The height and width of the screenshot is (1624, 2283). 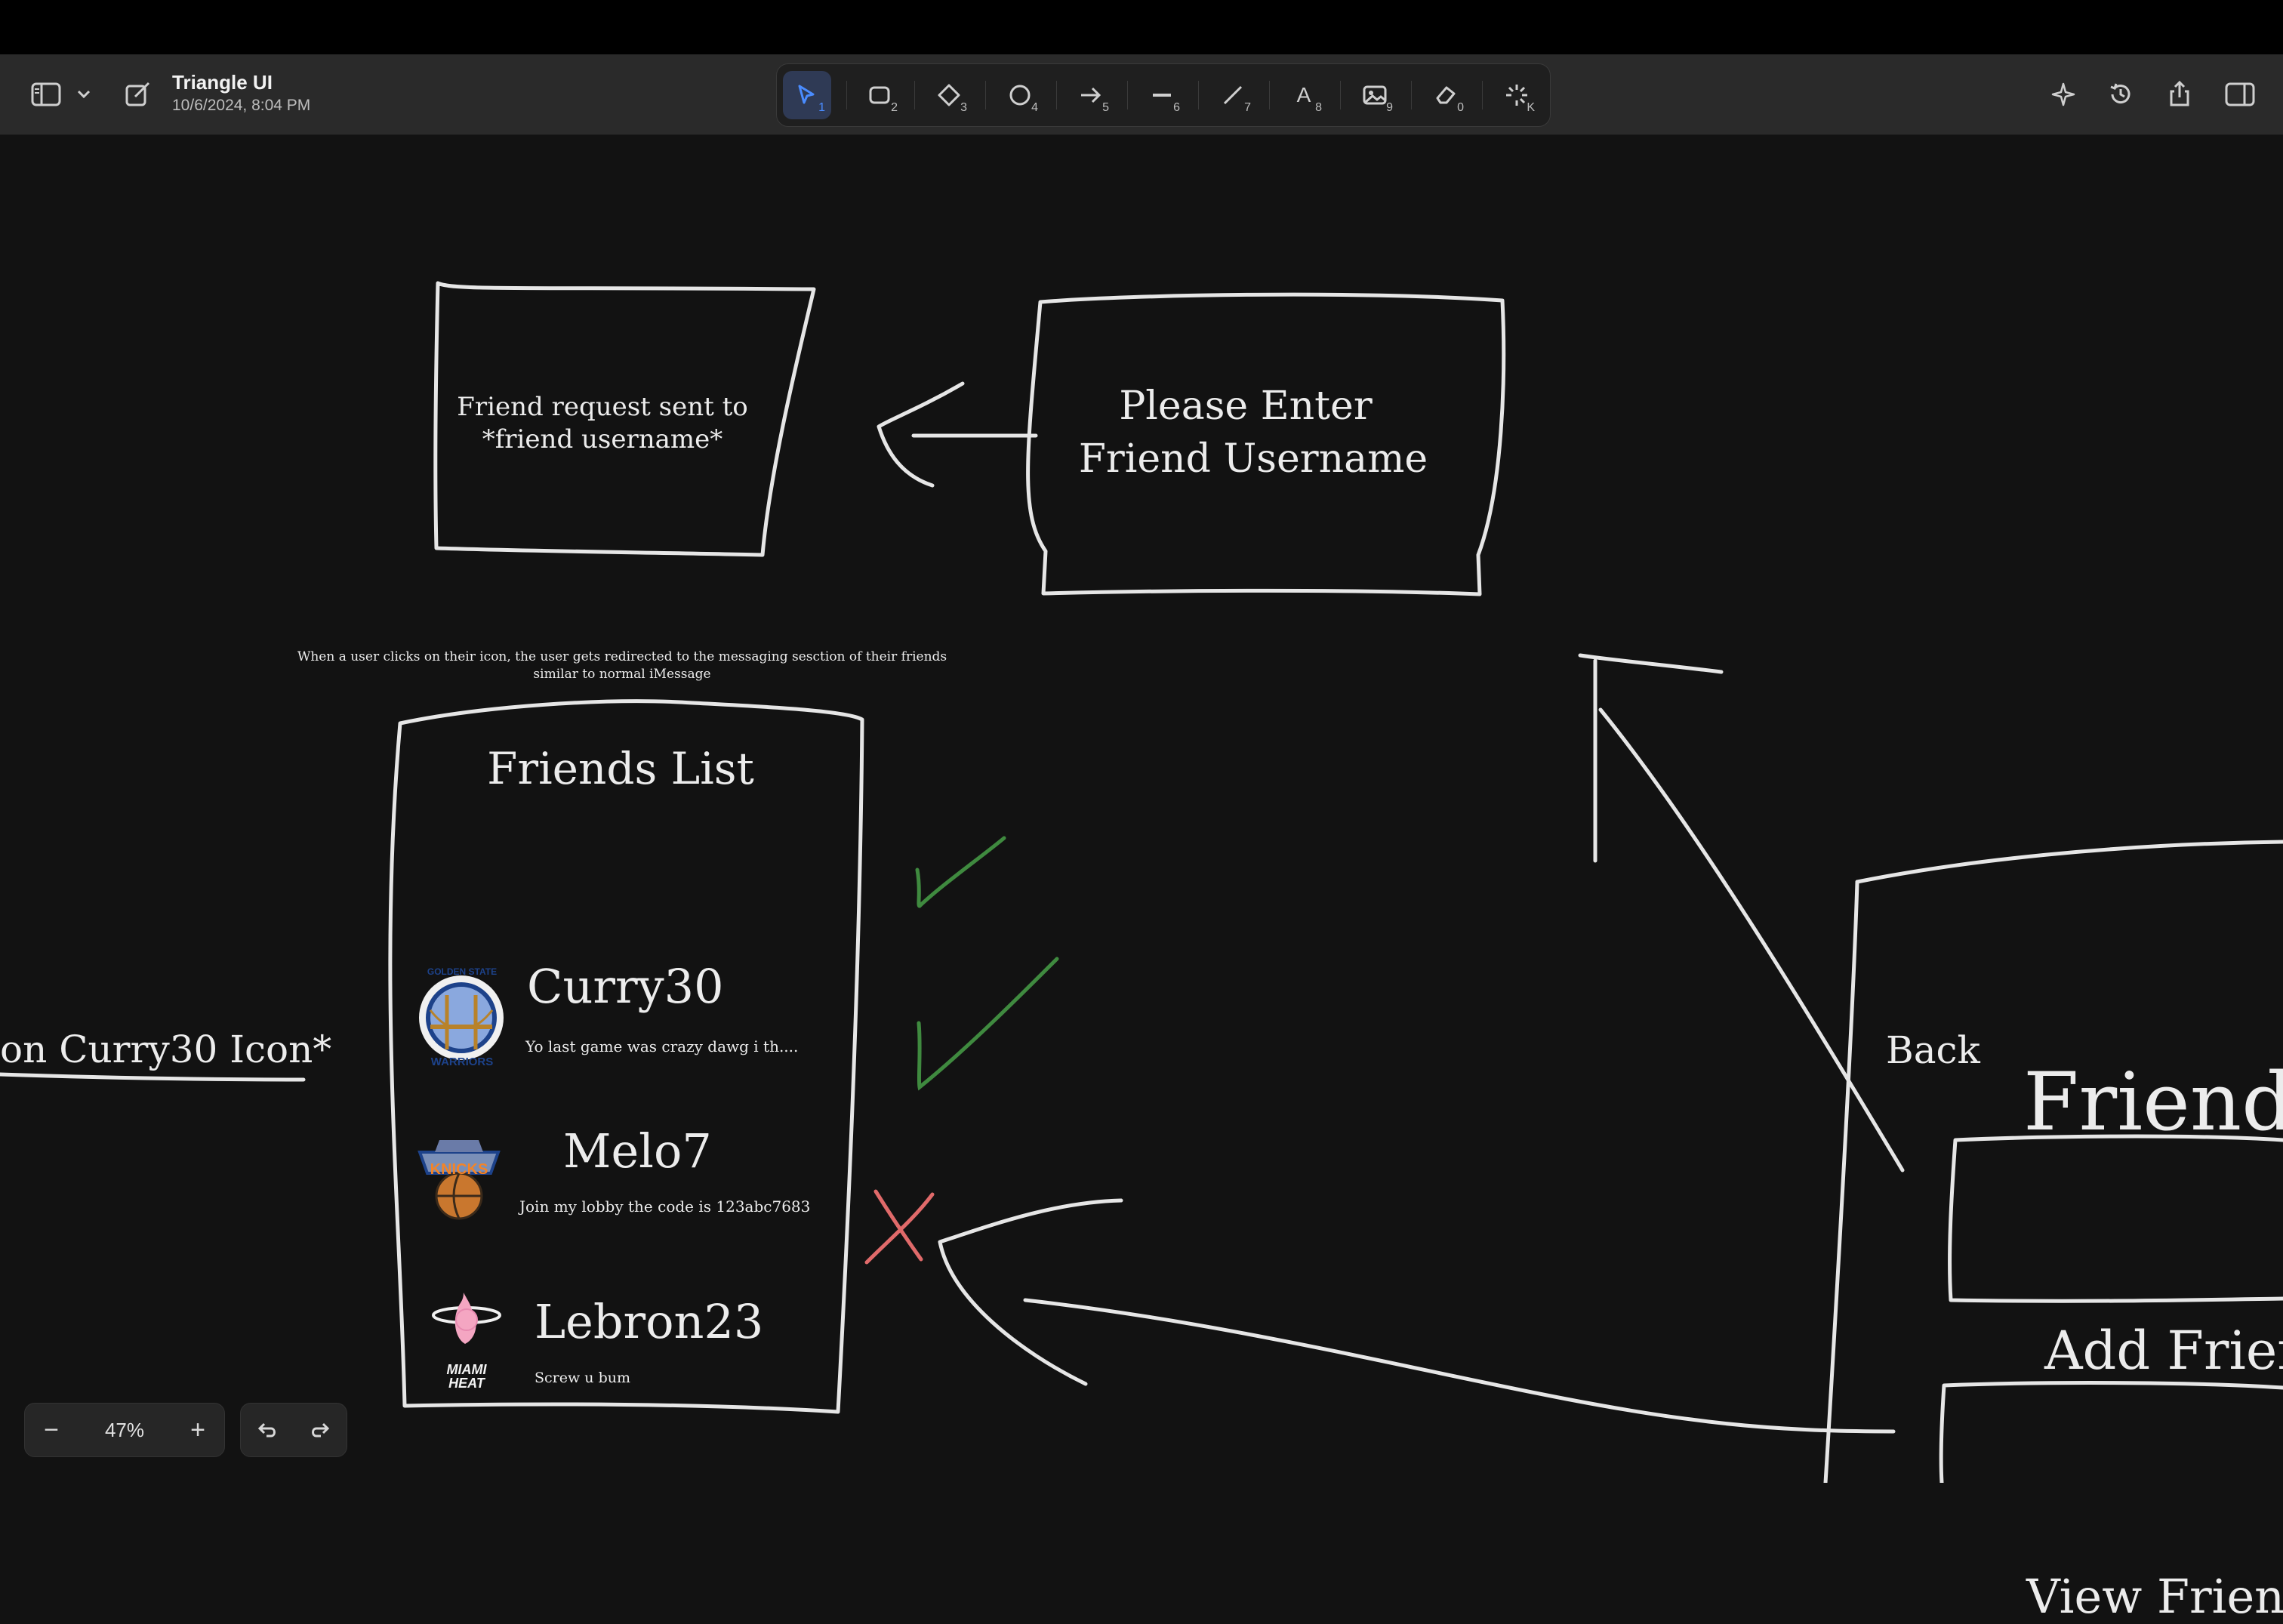 I want to click on right-panel-outline, so click(x=2069, y=862).